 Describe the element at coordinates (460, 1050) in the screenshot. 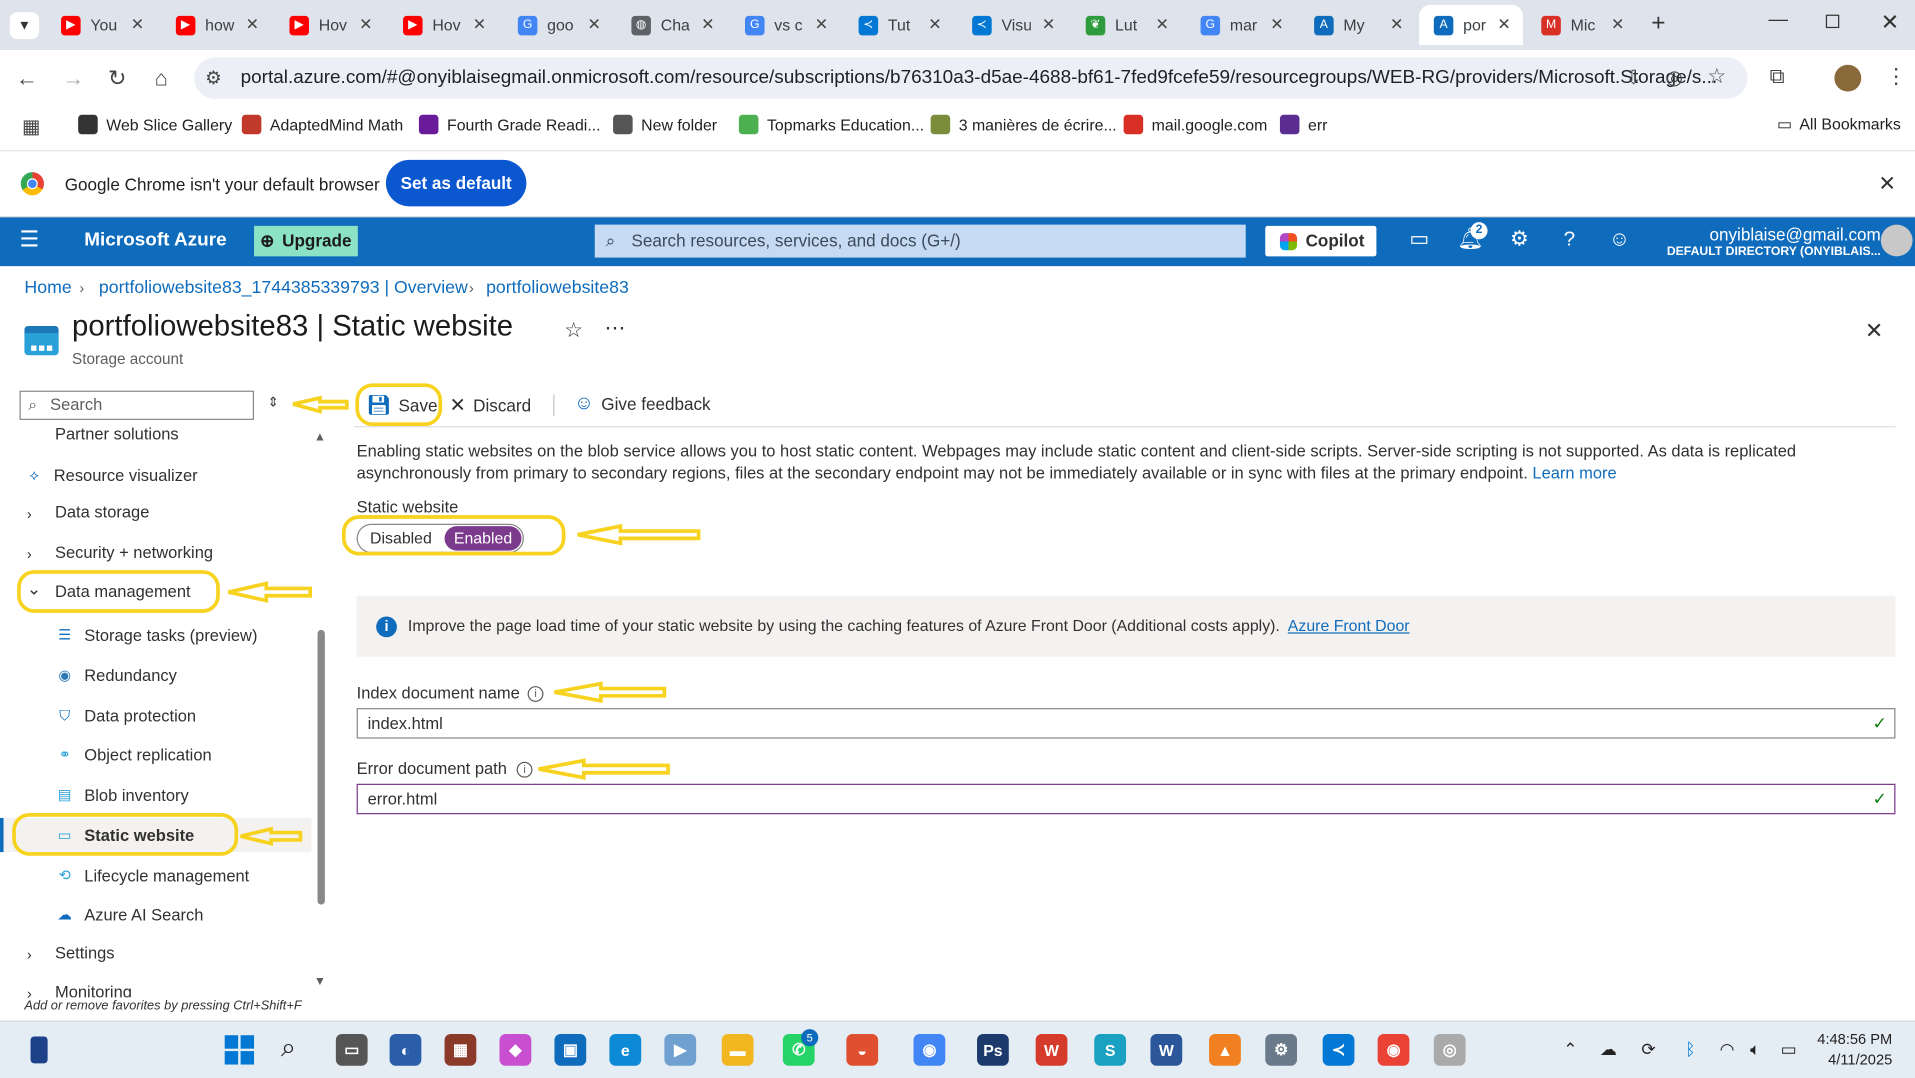

I see `app-icon-grid: ▦` at that location.